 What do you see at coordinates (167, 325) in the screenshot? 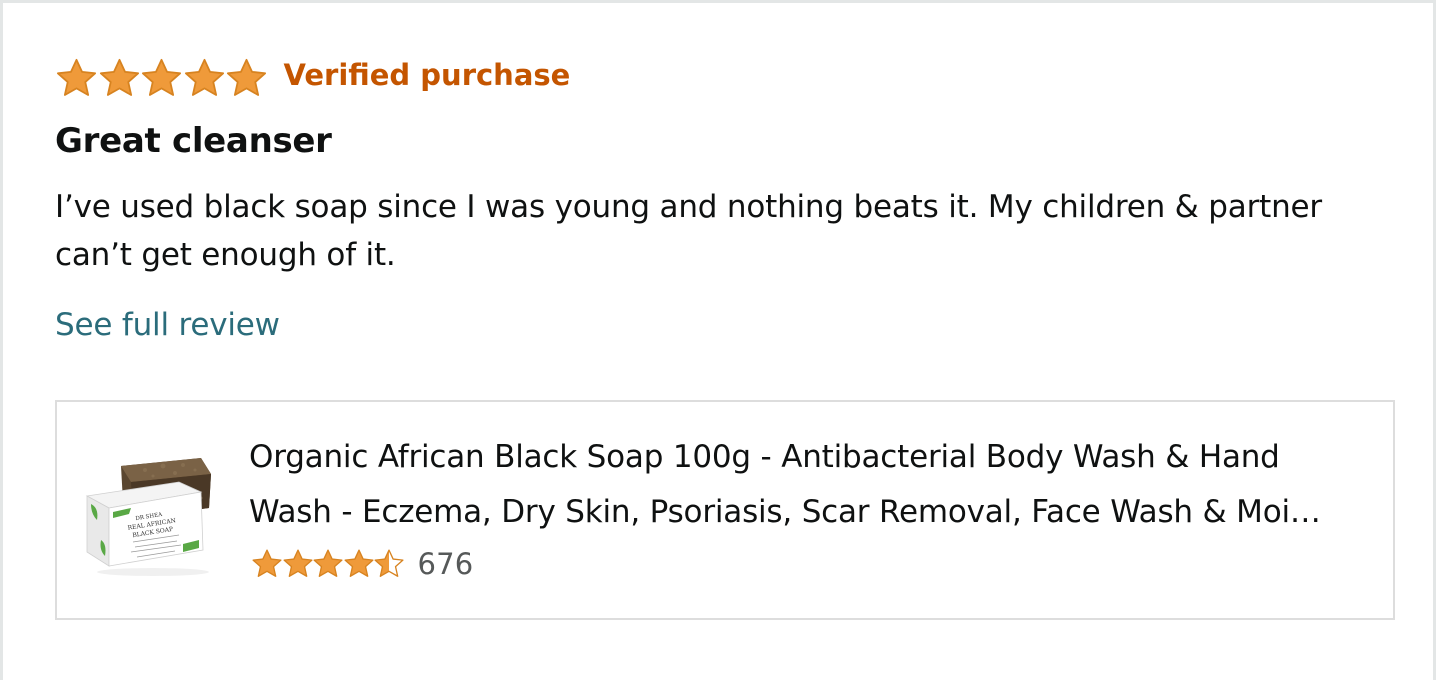
I see `see-full-review-link: See full review` at bounding box center [167, 325].